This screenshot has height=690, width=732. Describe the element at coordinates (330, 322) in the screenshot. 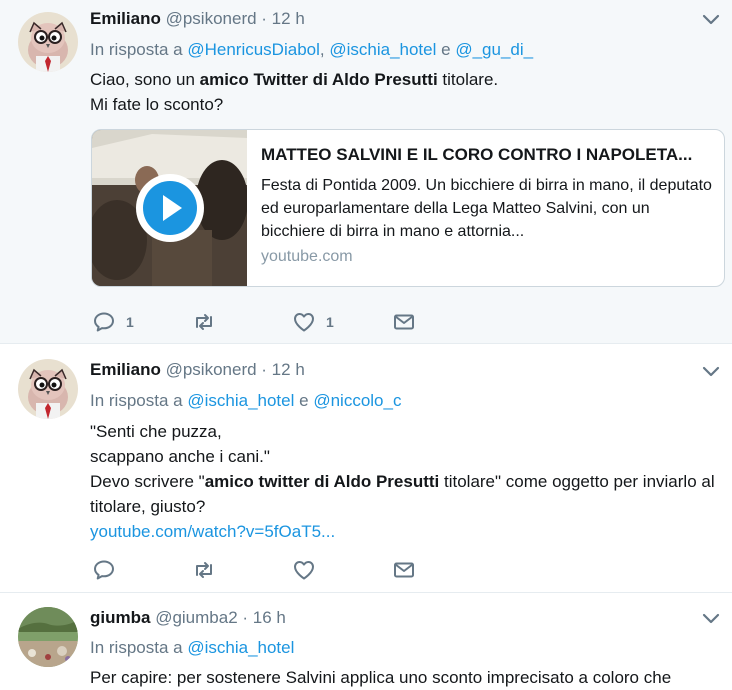

I see `like-count: 1` at that location.